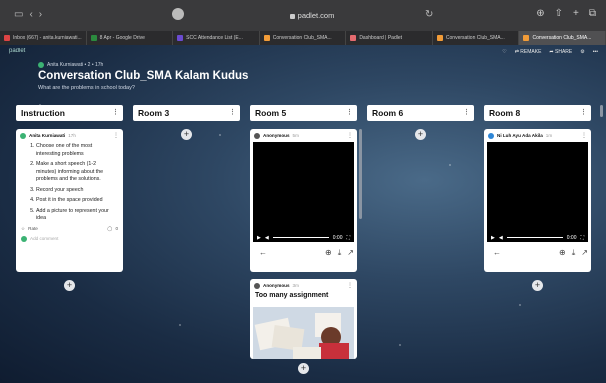 Image resolution: width=606 pixels, height=383 pixels. I want to click on more-menu-icon: •••, so click(595, 52).